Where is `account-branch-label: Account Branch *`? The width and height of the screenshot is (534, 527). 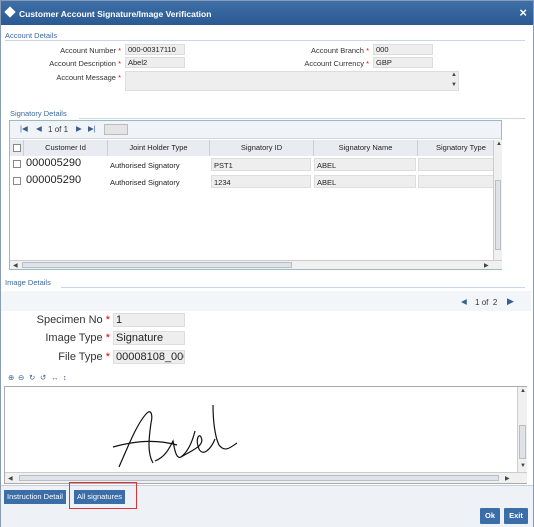
account-branch-label: Account Branch * is located at coordinates (340, 50).